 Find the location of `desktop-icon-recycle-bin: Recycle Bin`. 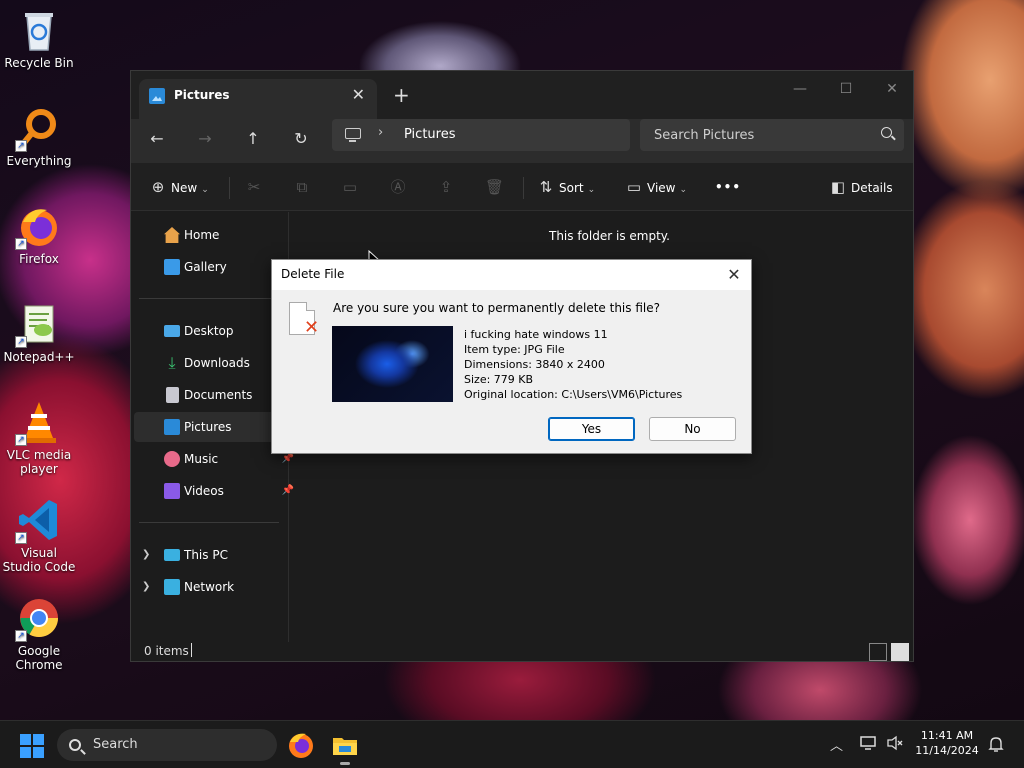

desktop-icon-recycle-bin: Recycle Bin is located at coordinates (39, 39).